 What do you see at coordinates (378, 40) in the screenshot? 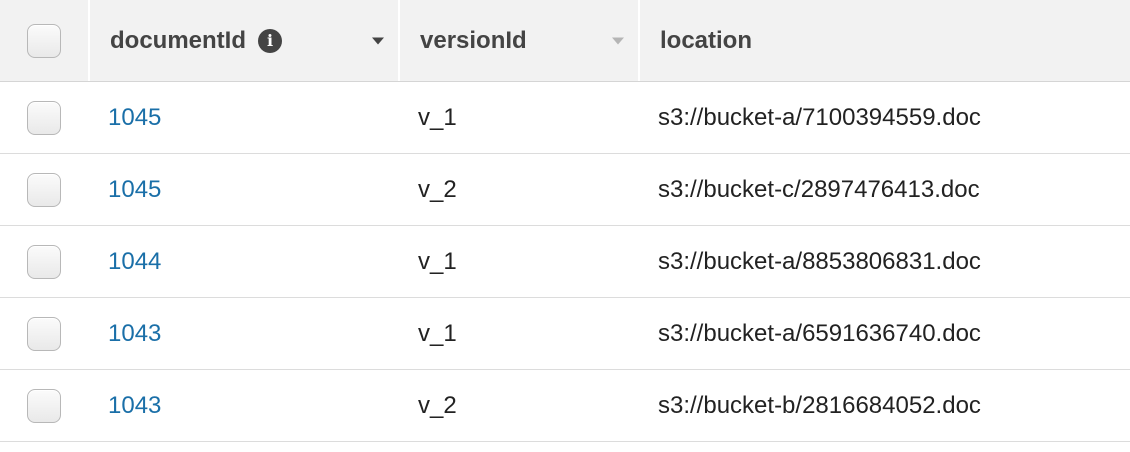
I see `sort-desc-icon` at bounding box center [378, 40].